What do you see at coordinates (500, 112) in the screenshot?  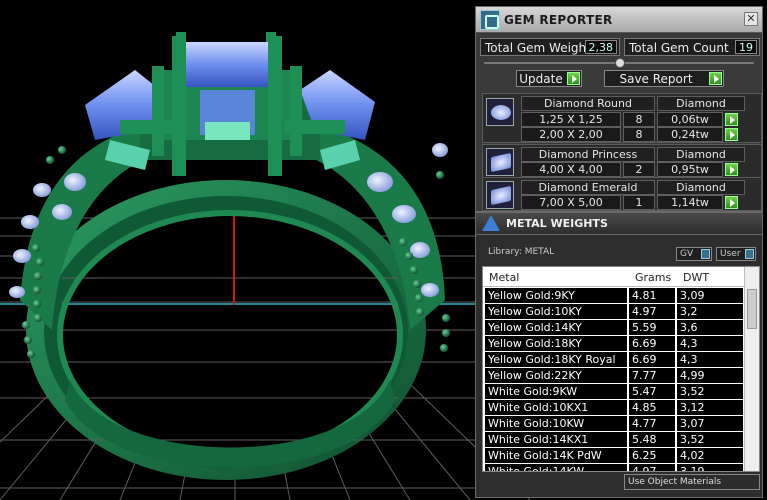 I see `round-gem-icon` at bounding box center [500, 112].